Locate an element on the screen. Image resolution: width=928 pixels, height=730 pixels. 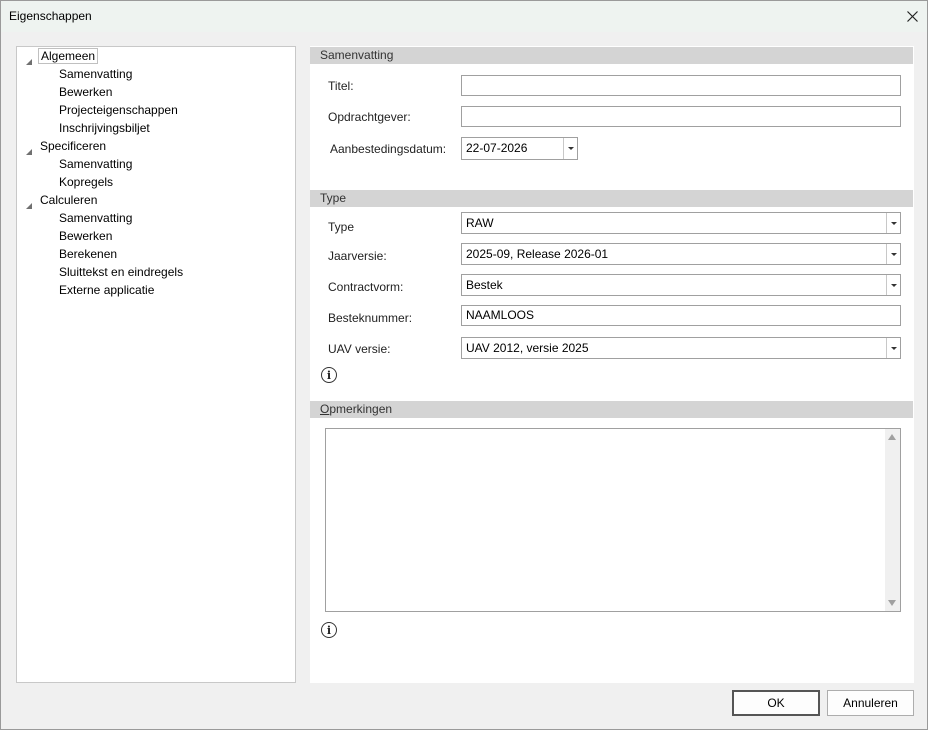
vertical-scrollbar is located at coordinates (892, 520).